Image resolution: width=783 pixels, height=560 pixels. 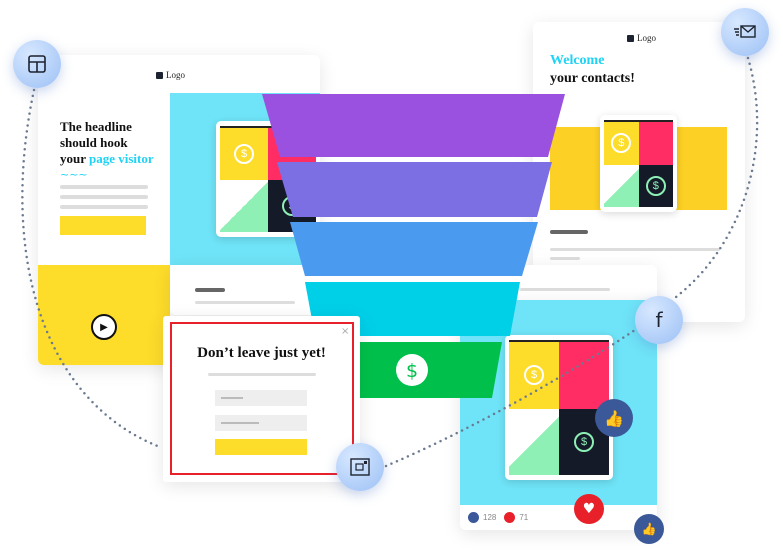 What do you see at coordinates (262, 374) in the screenshot?
I see `divider` at bounding box center [262, 374].